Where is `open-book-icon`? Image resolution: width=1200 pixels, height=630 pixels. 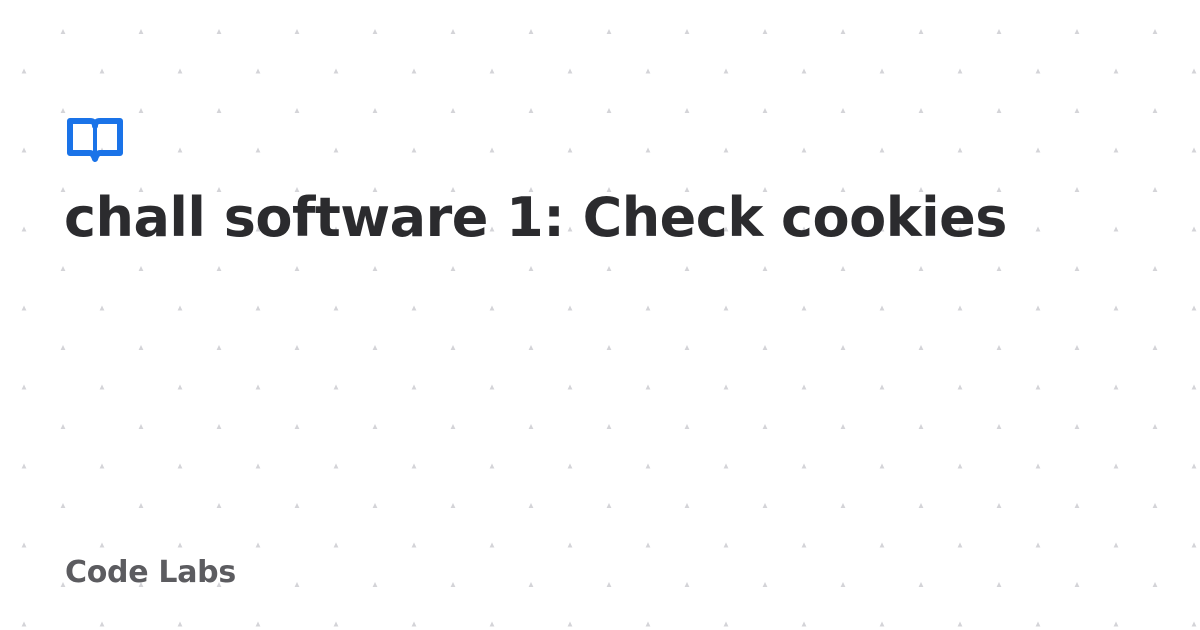 open-book-icon is located at coordinates (95, 140).